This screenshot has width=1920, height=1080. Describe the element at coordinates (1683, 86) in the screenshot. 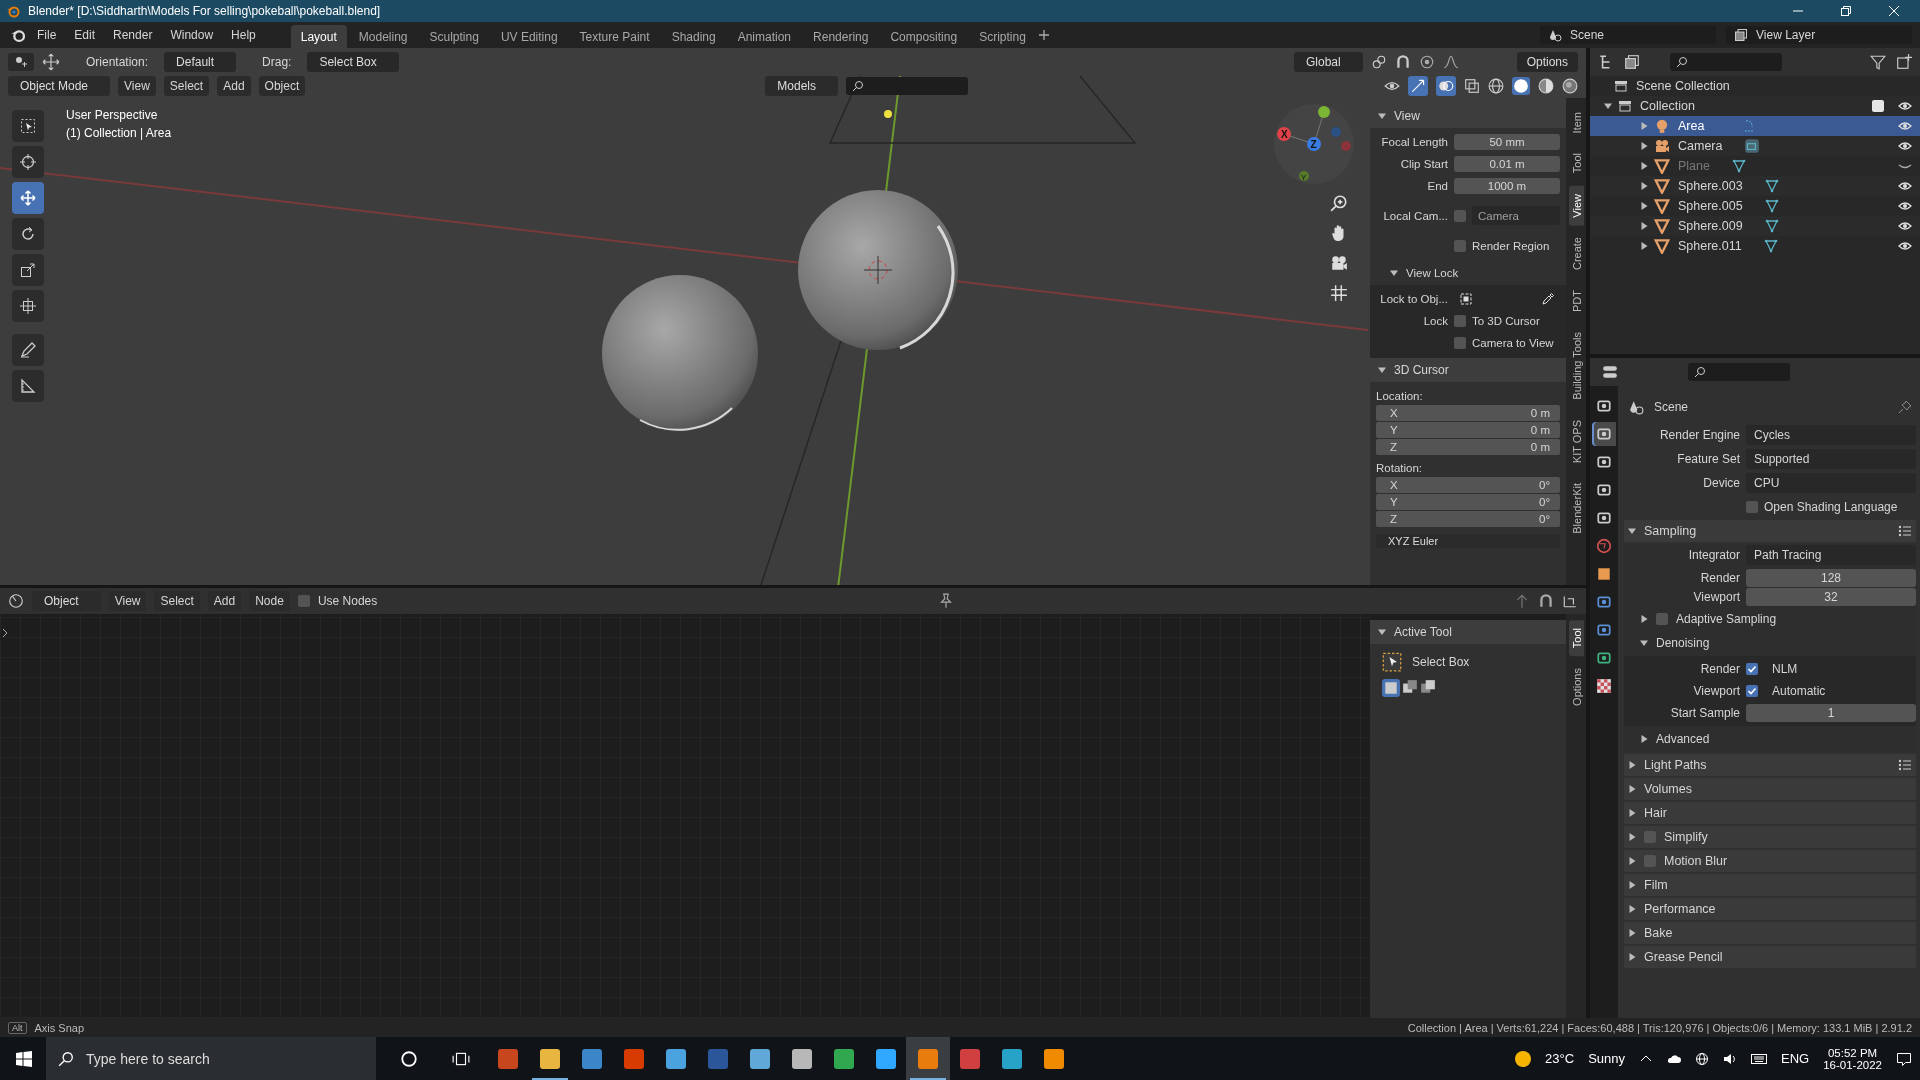

I see `outliner-item: Scene Collection` at that location.